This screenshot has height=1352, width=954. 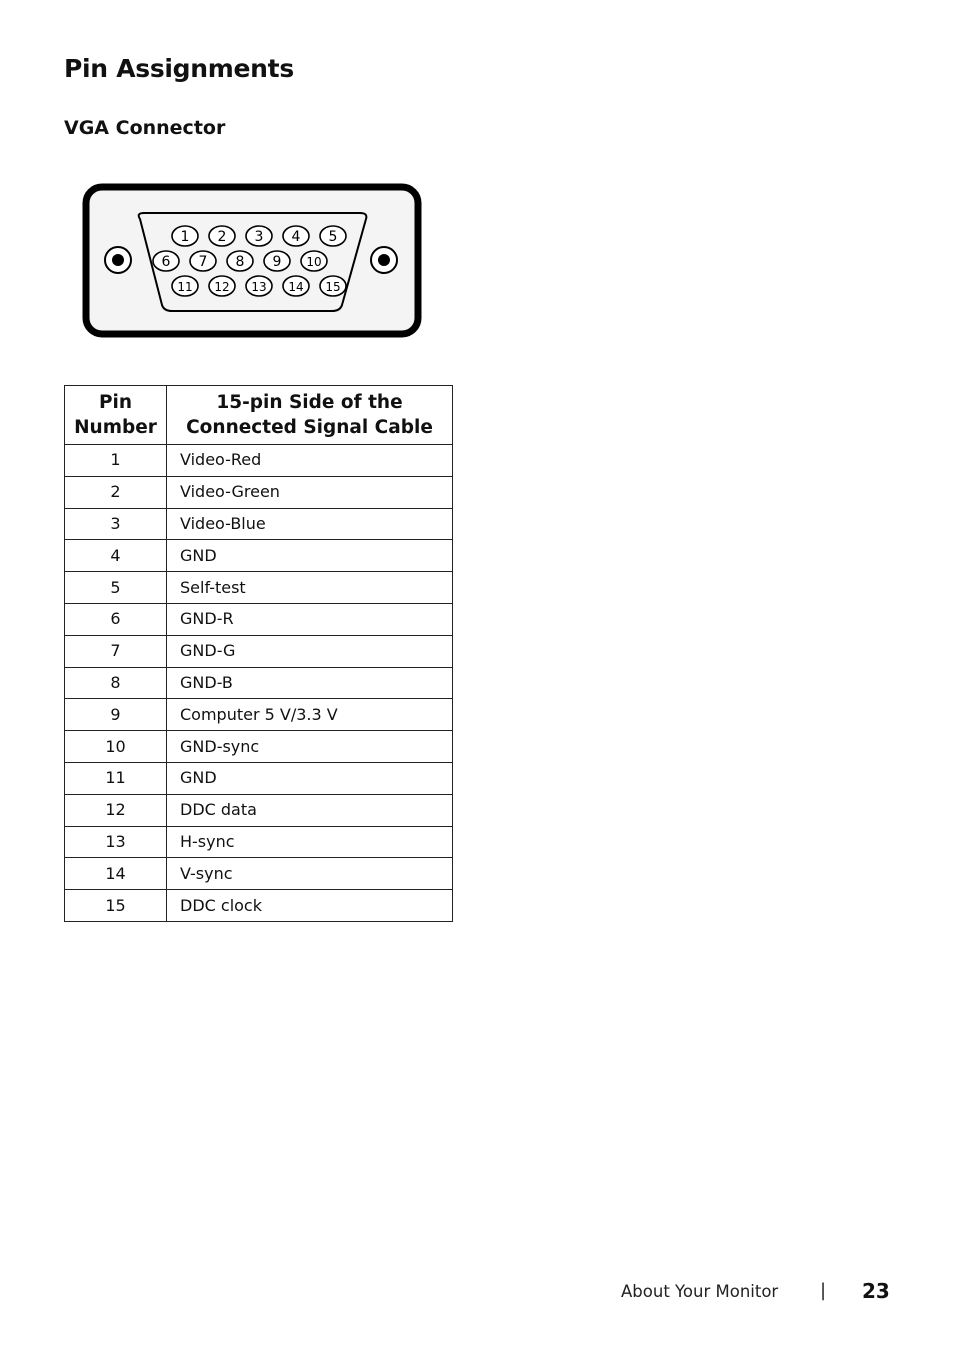 What do you see at coordinates (309, 842) in the screenshot?
I see `signal-cell: H-sync` at bounding box center [309, 842].